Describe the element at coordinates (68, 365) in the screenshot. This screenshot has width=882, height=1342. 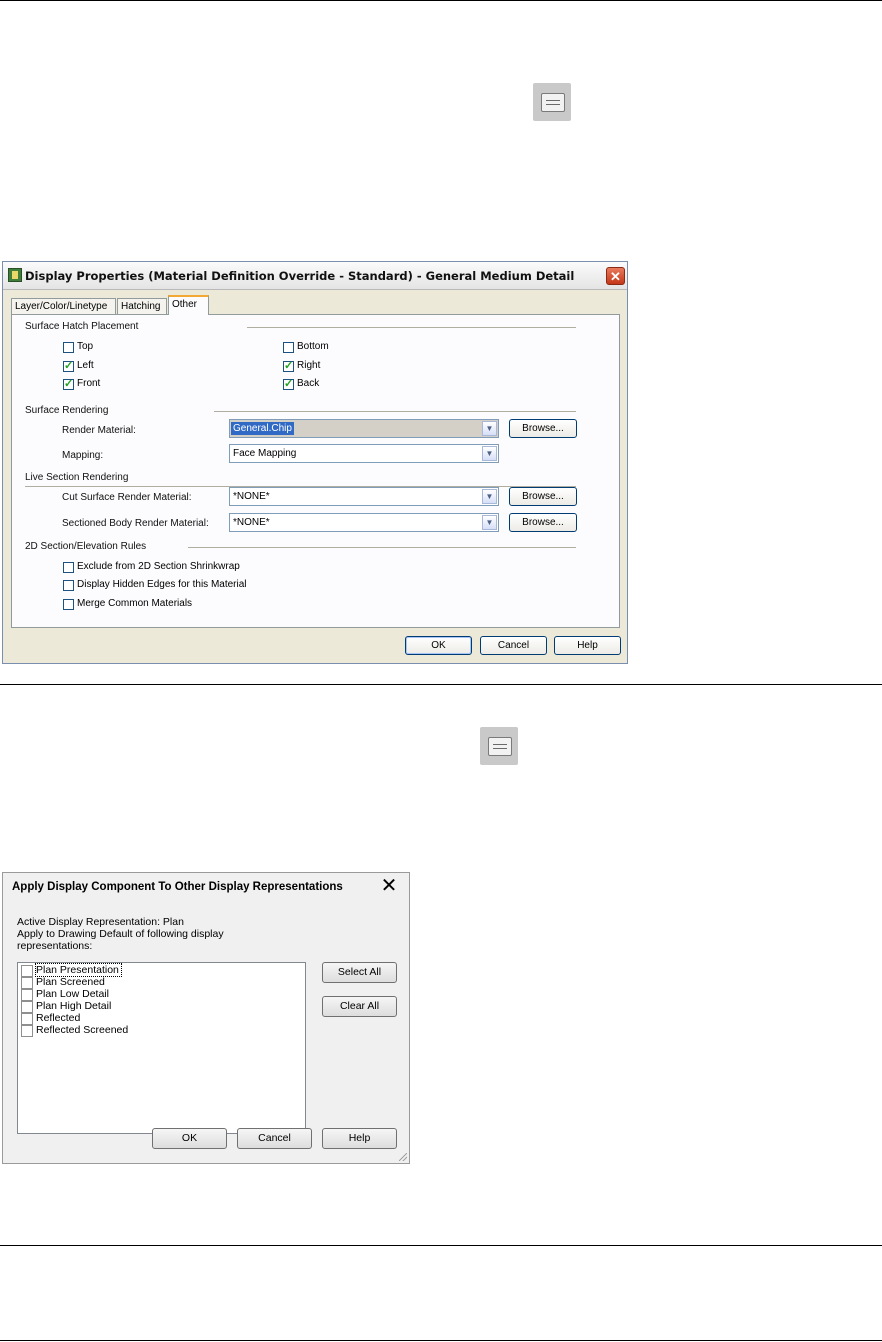
I see `left-checkbox` at that location.